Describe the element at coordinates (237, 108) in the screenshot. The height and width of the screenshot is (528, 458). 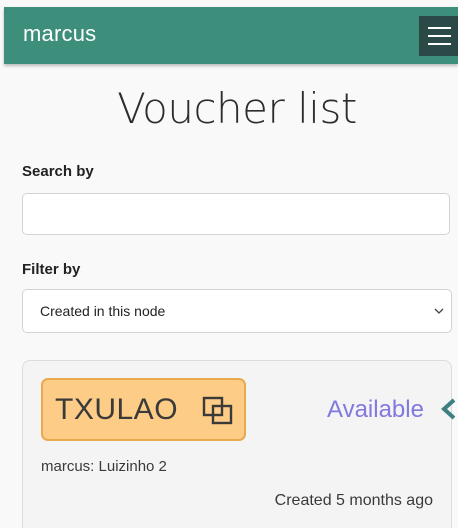
I see `page-title: Voucher list` at that location.